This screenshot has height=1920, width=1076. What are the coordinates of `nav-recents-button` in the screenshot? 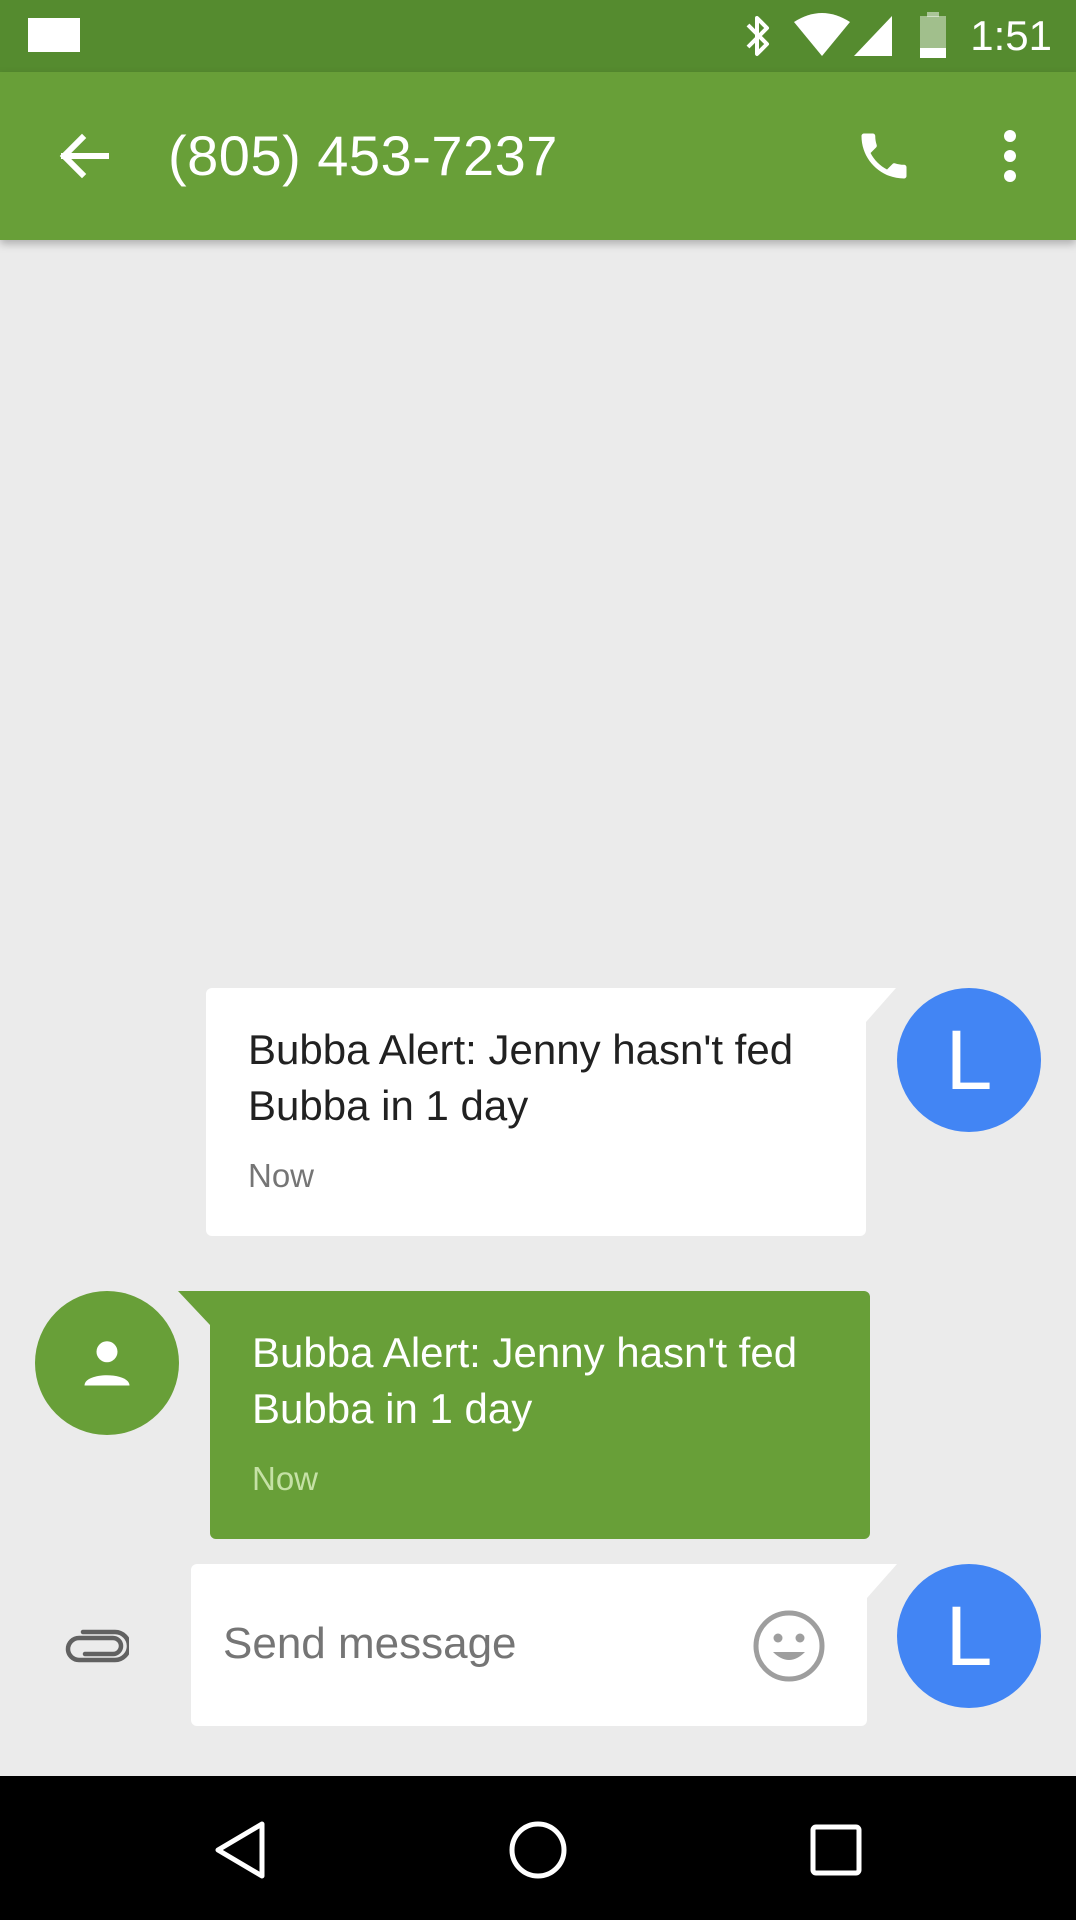 It's located at (836, 1850).